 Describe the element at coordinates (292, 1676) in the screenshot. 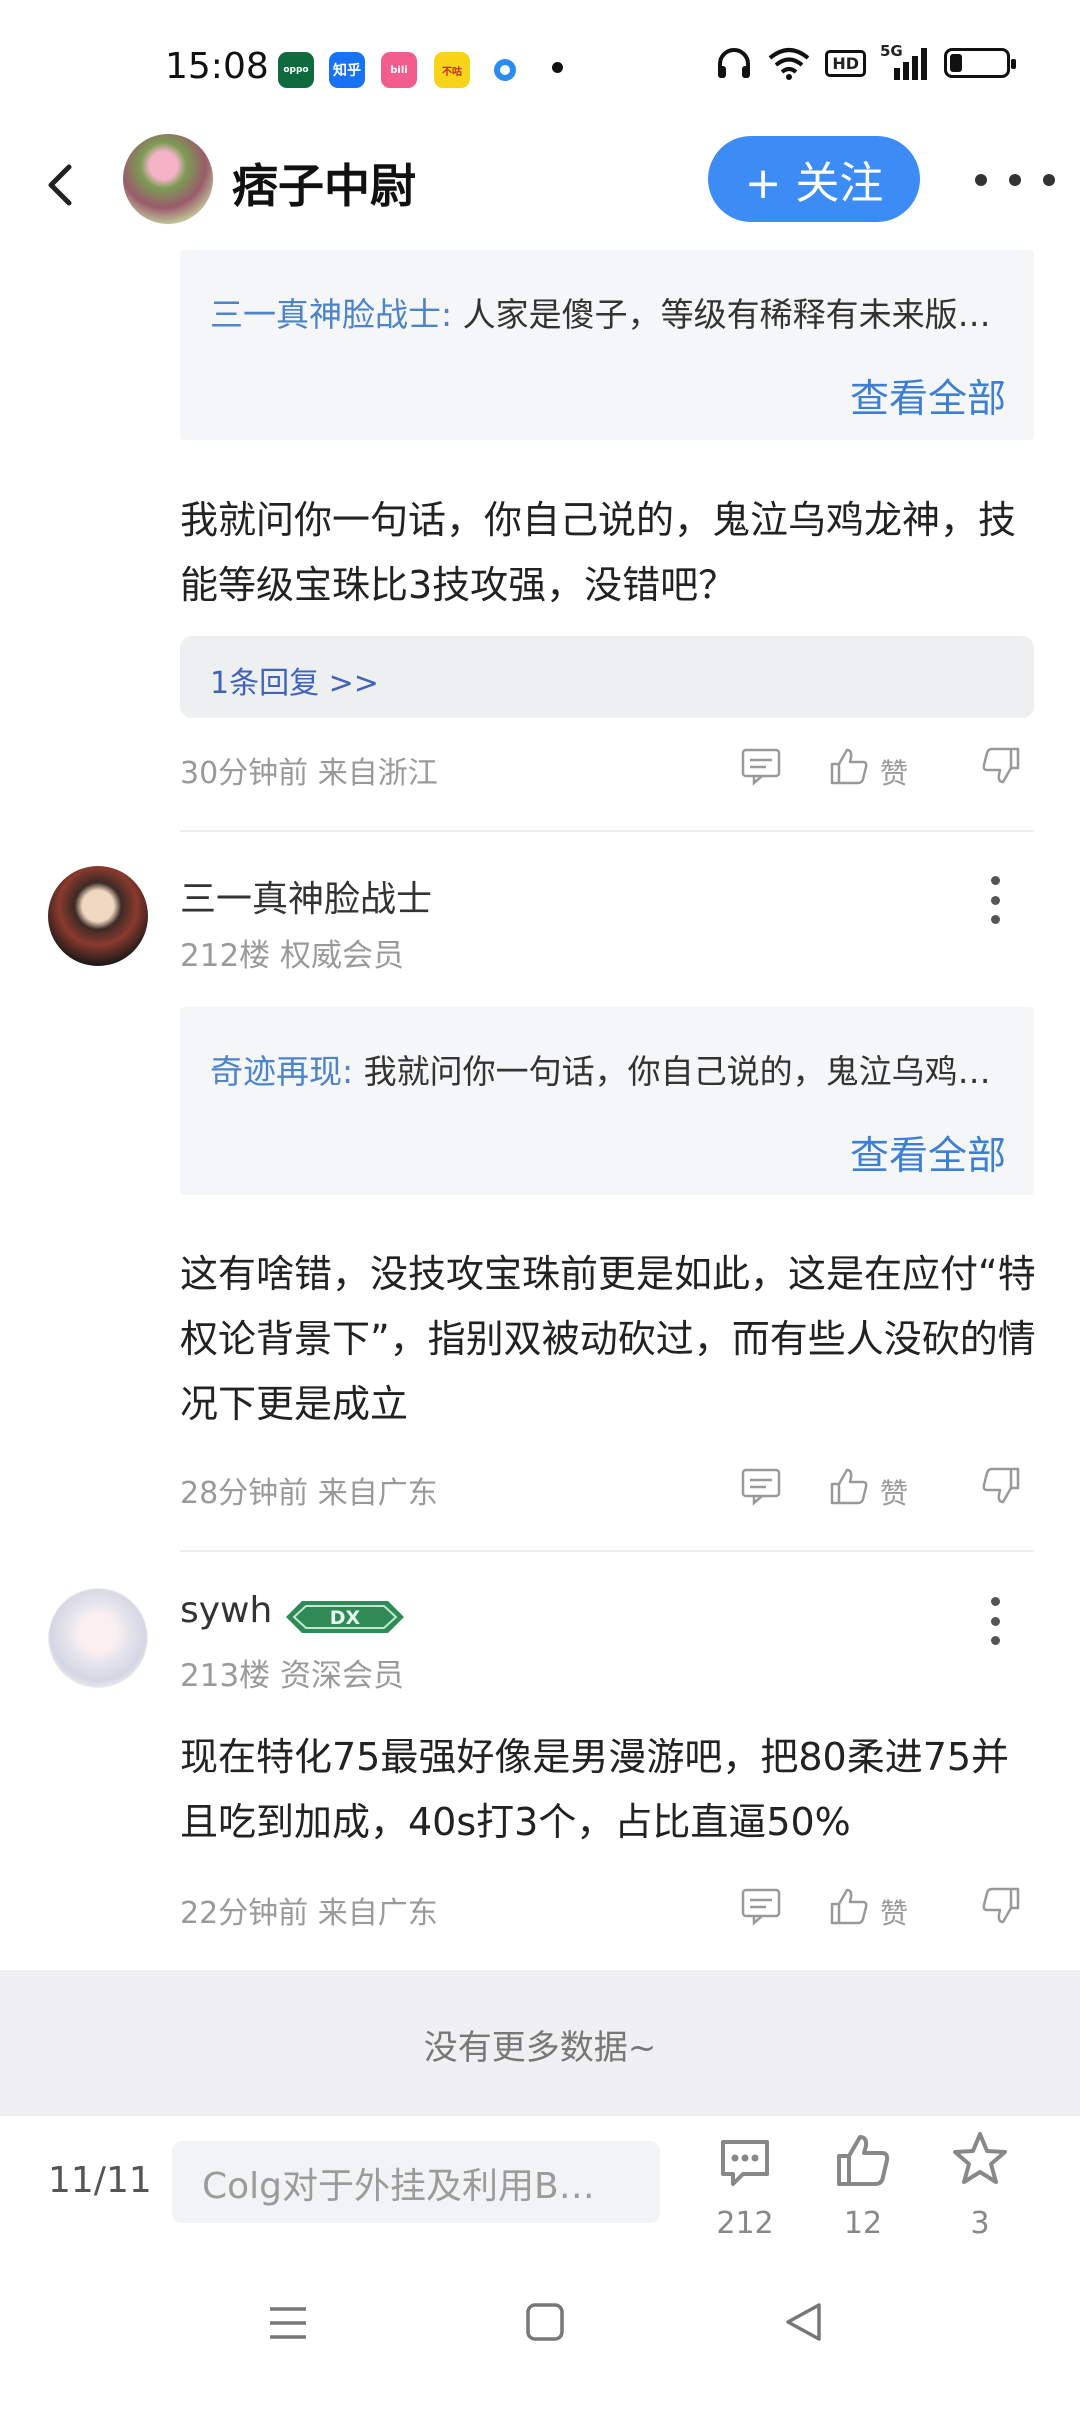

I see `floor-rank: 213楼 资深会员` at that location.